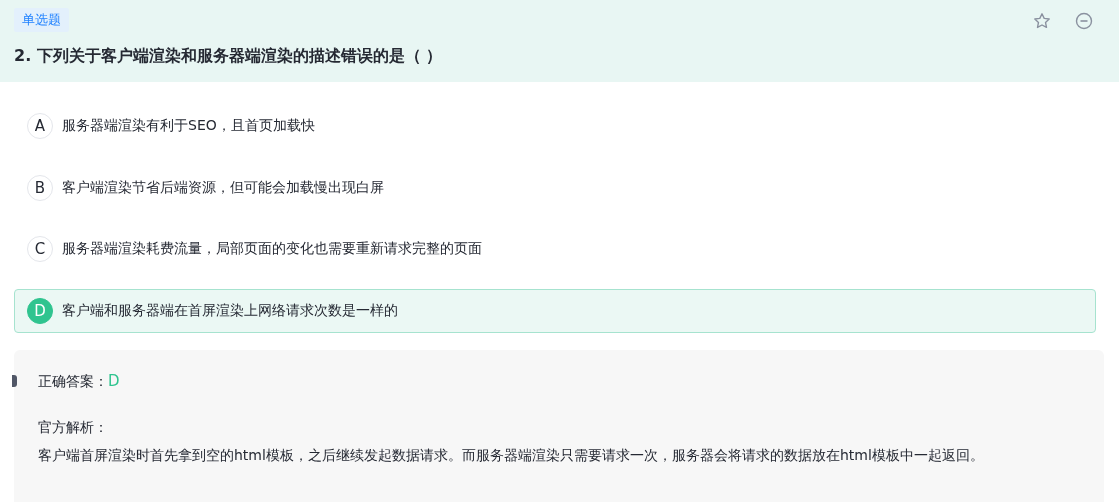 The image size is (1119, 502). I want to click on star-icon, so click(1042, 21).